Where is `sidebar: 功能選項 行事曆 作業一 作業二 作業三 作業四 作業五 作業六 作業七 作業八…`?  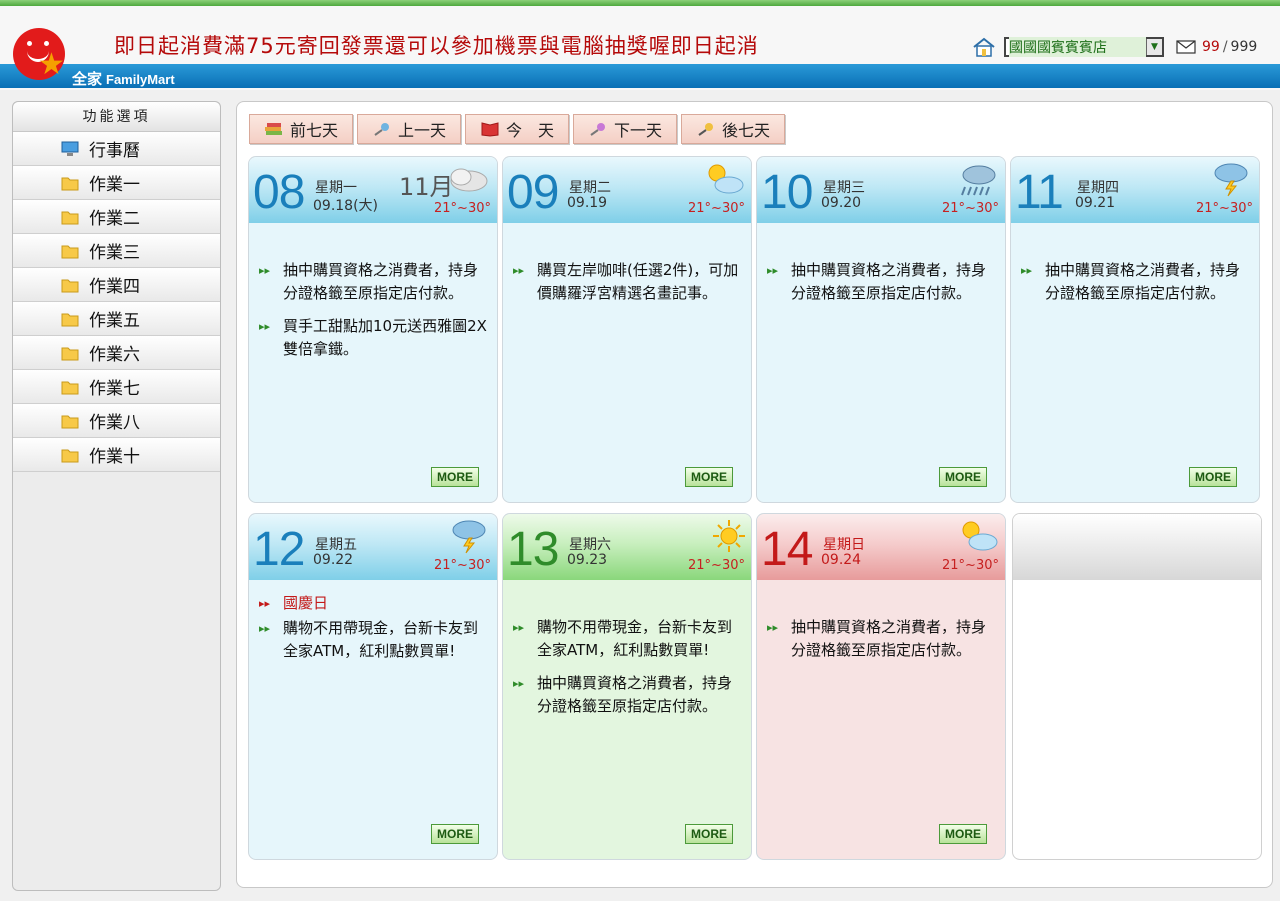 sidebar: 功能選項 行事曆 作業一 作業二 作業三 作業四 作業五 作業六 作業七 作業八… is located at coordinates (116, 496).